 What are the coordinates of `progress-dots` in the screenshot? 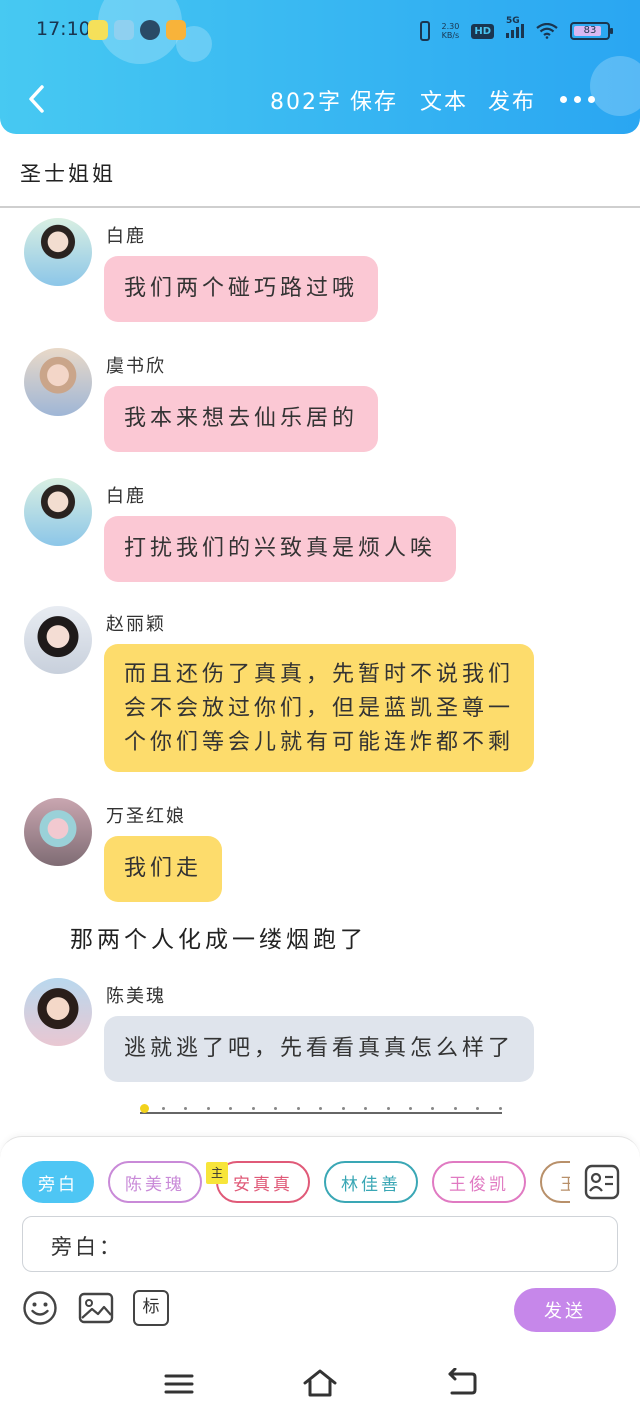 It's located at (332, 1108).